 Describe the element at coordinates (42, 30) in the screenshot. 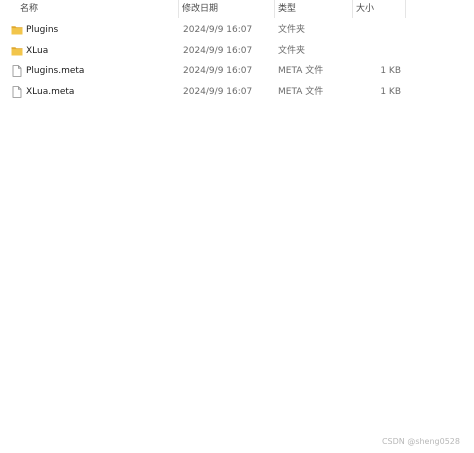

I see `file-name: Plugins` at that location.